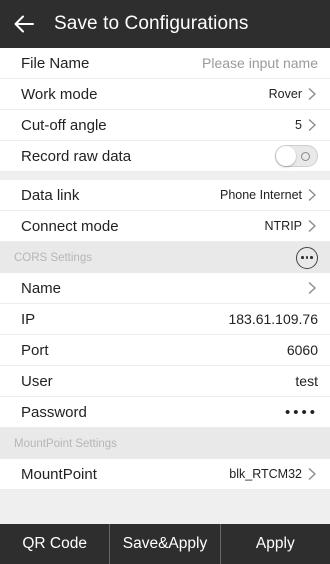 This screenshot has height=564, width=330. I want to click on cors-name-label: Name, so click(41, 288).